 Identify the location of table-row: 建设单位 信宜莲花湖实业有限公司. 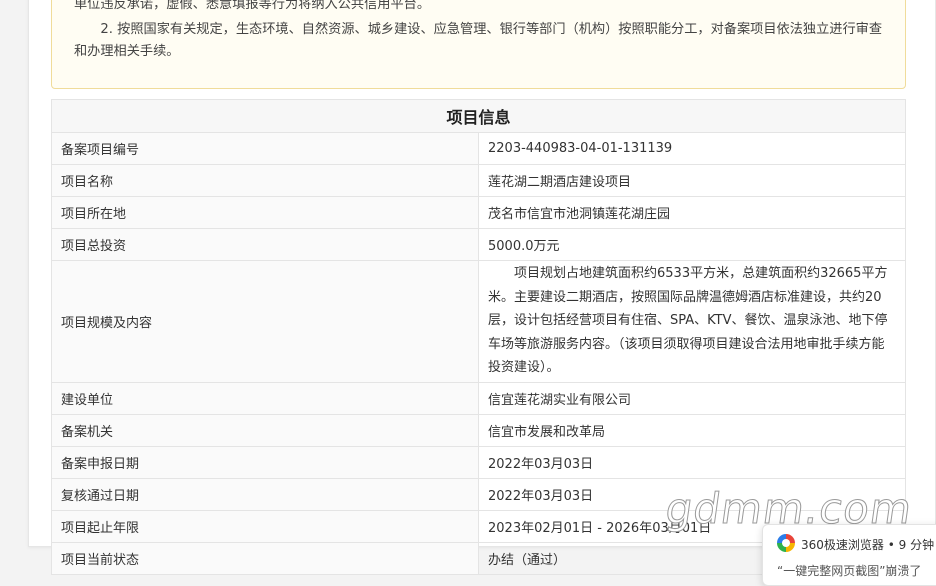
(478, 398).